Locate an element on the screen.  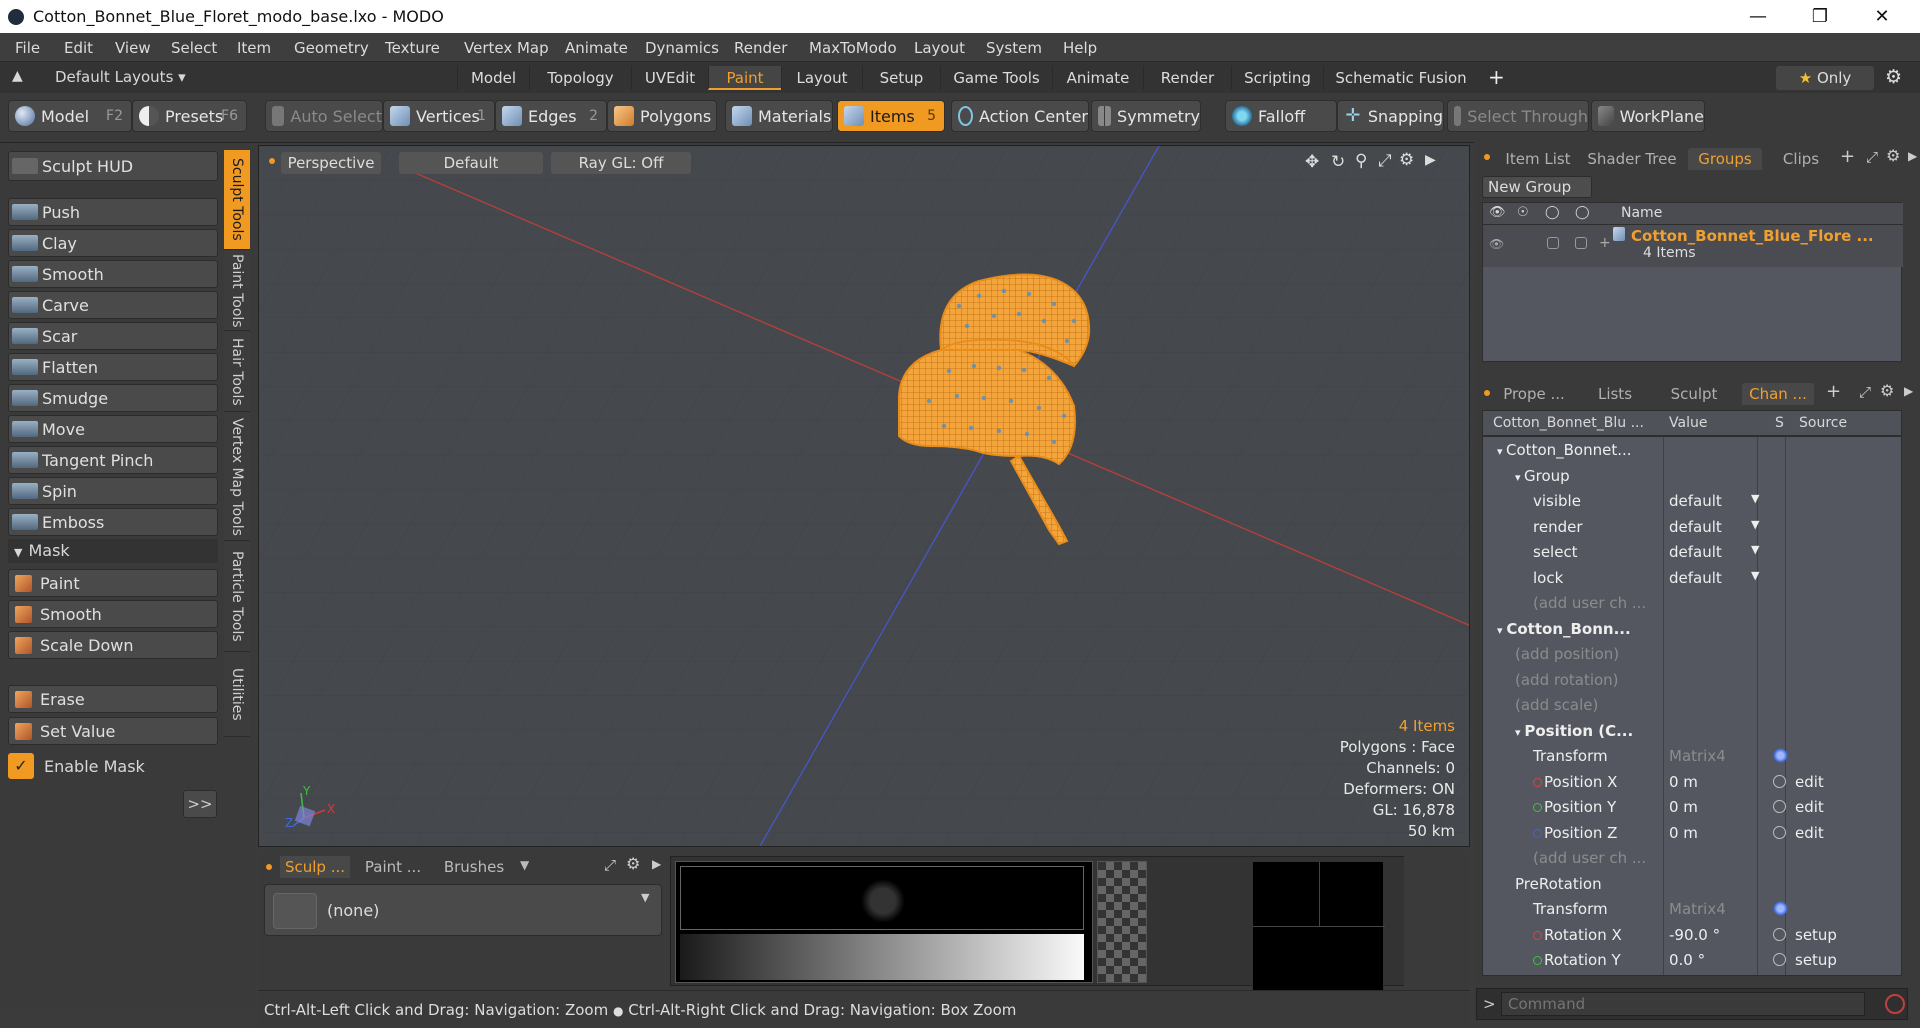
tab-vertex-map-tools: Vertex Map Tools is located at coordinates (237, 477).